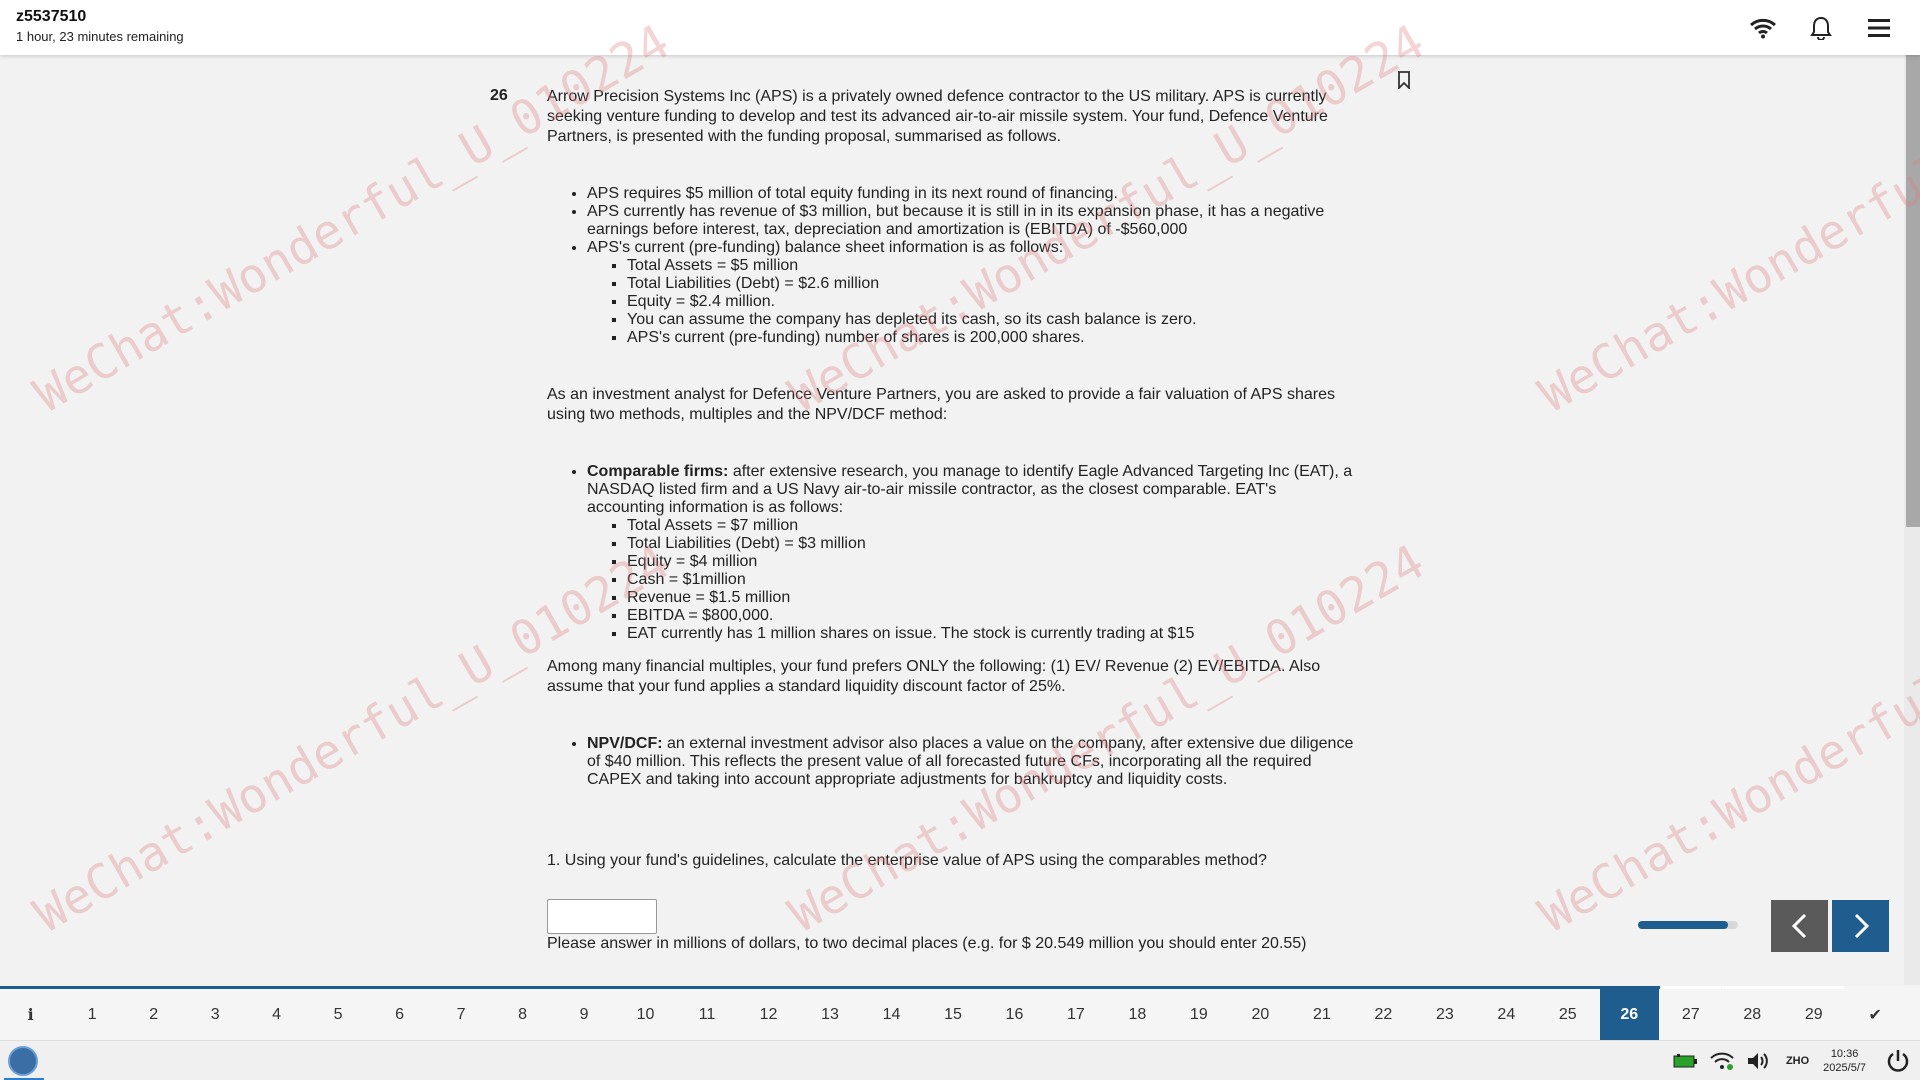 The image size is (1920, 1080). I want to click on os-taskbar: ZHO 10:36 2025/5/7, so click(960, 1060).